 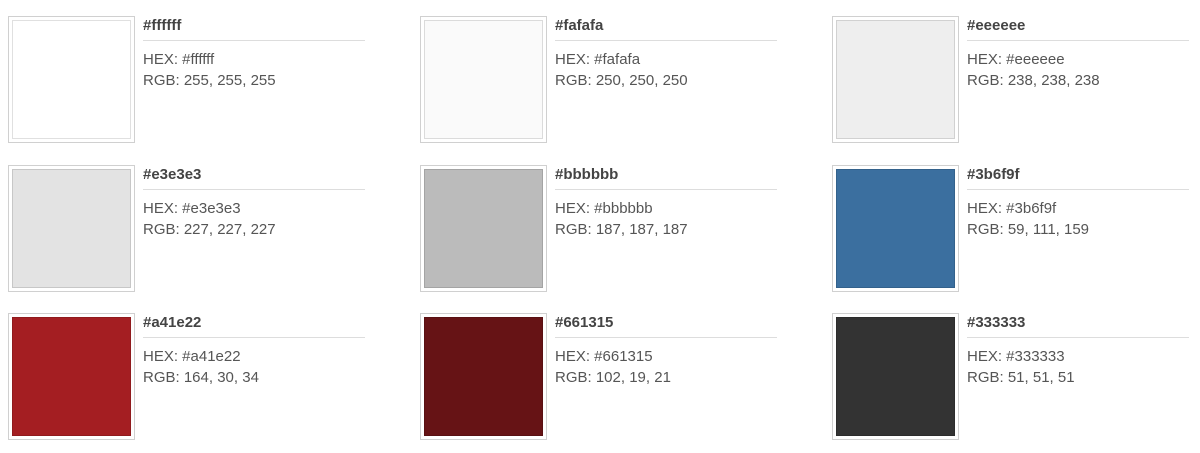 I want to click on hex-value: HEX: #e3e3e3, so click(x=192, y=208).